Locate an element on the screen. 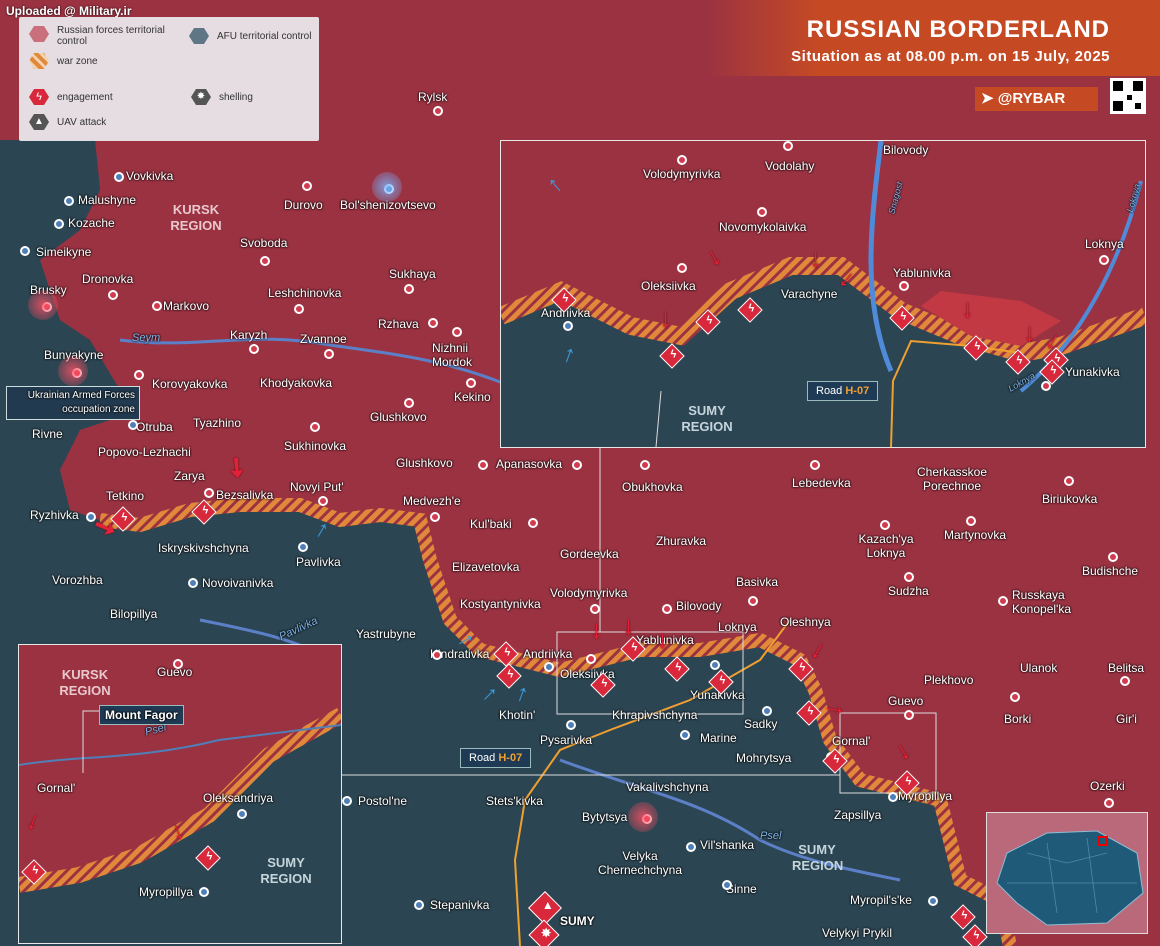 This screenshot has width=1160, height=946. place-martynovka: Martynovka is located at coordinates (975, 535).